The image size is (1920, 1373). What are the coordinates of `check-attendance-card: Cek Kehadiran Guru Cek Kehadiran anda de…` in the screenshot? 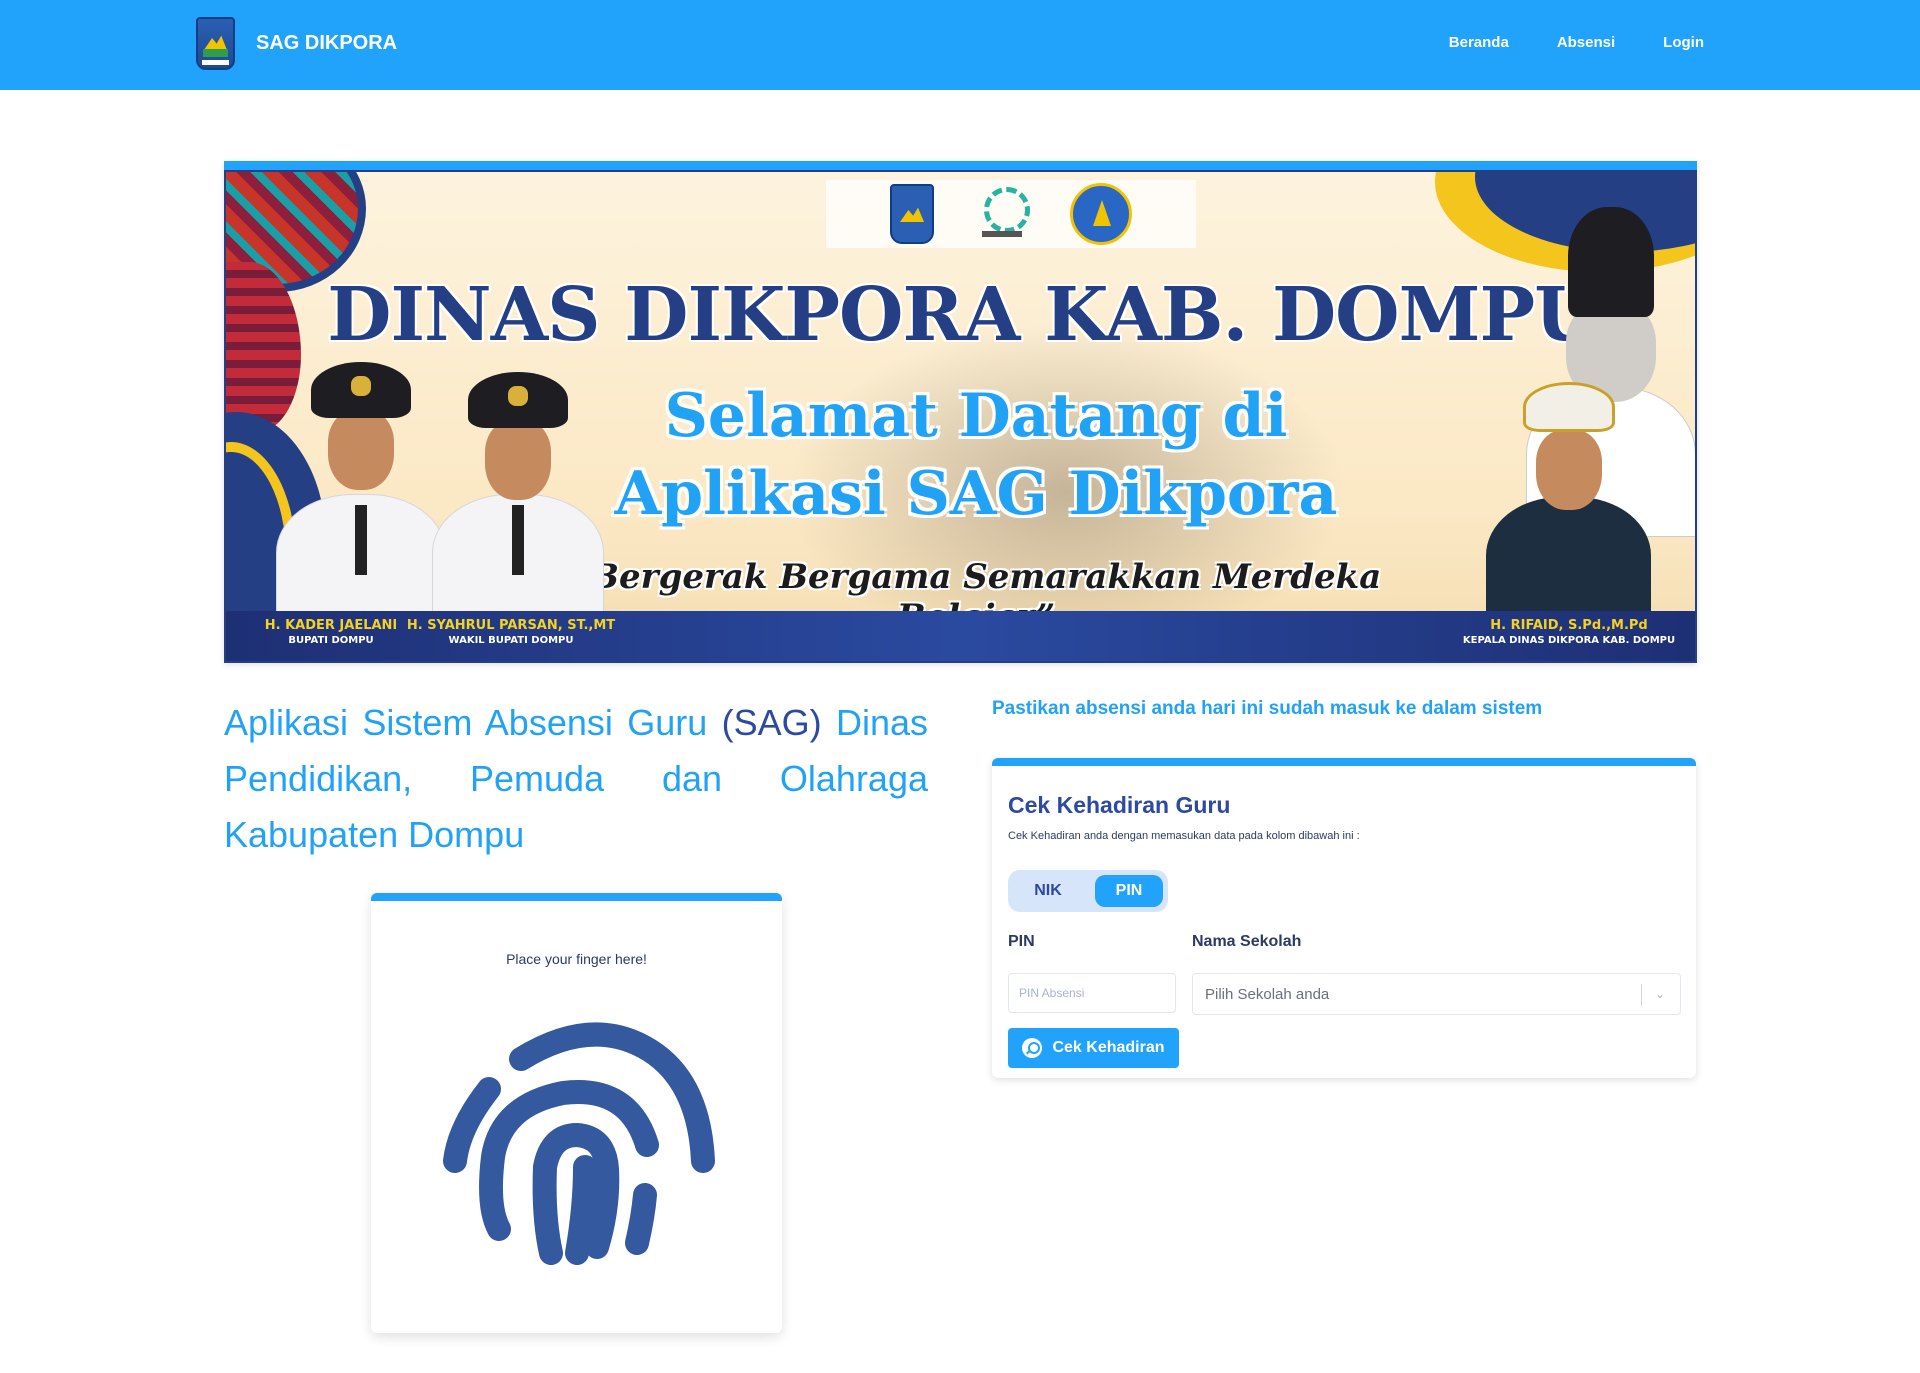 It's located at (1344, 918).